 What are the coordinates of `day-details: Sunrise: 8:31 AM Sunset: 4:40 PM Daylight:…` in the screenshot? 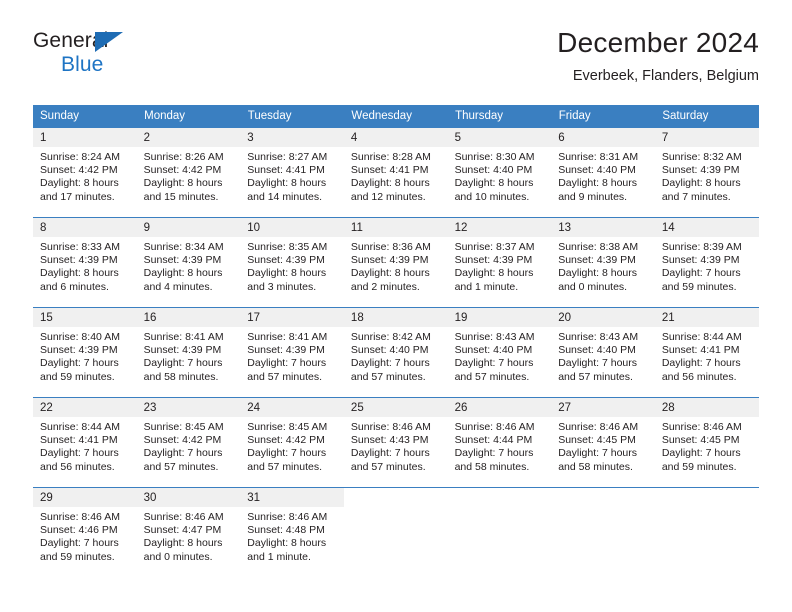 It's located at (603, 175).